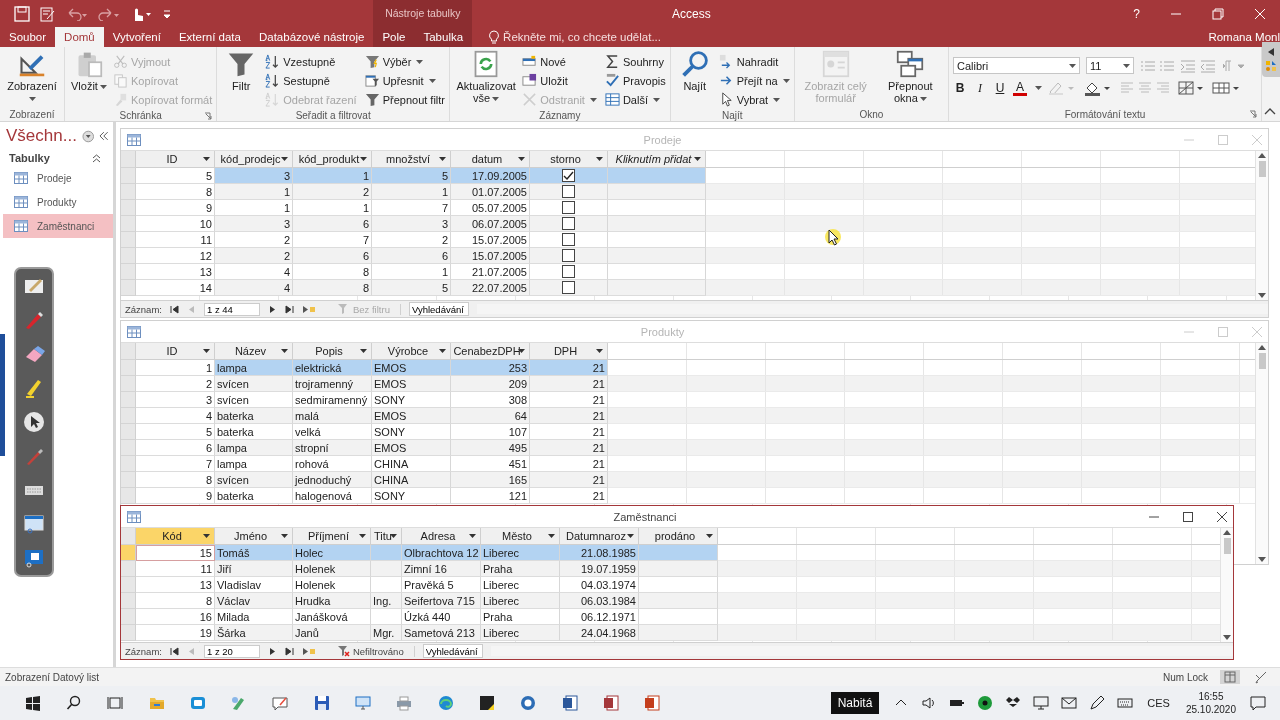  What do you see at coordinates (254, 351) in the screenshot?
I see `column-header: Název` at bounding box center [254, 351].